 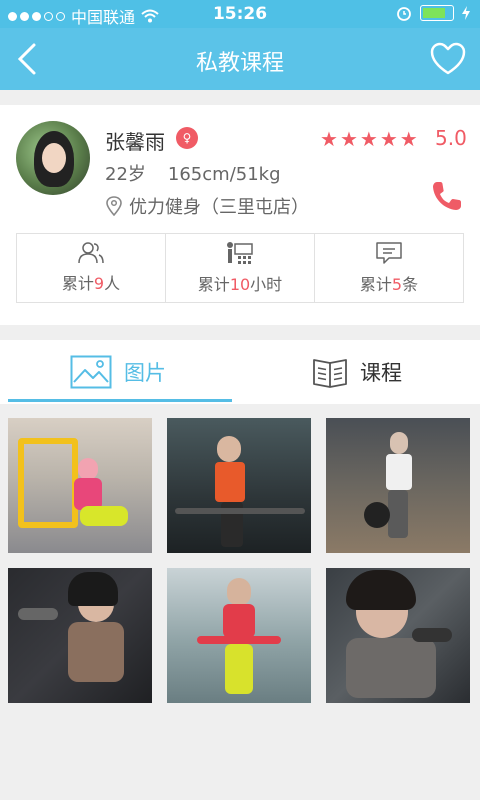 I want to click on trainer-location: 优力健身（三里屯店）, so click(x=207, y=206).